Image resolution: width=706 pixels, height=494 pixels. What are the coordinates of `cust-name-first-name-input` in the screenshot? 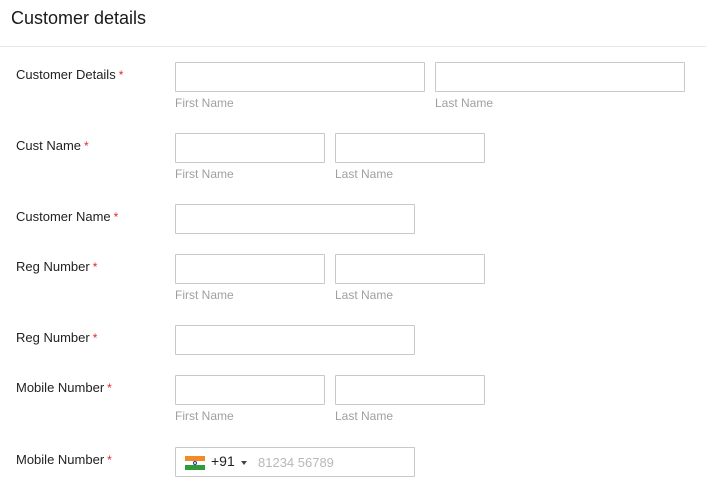 It's located at (250, 148).